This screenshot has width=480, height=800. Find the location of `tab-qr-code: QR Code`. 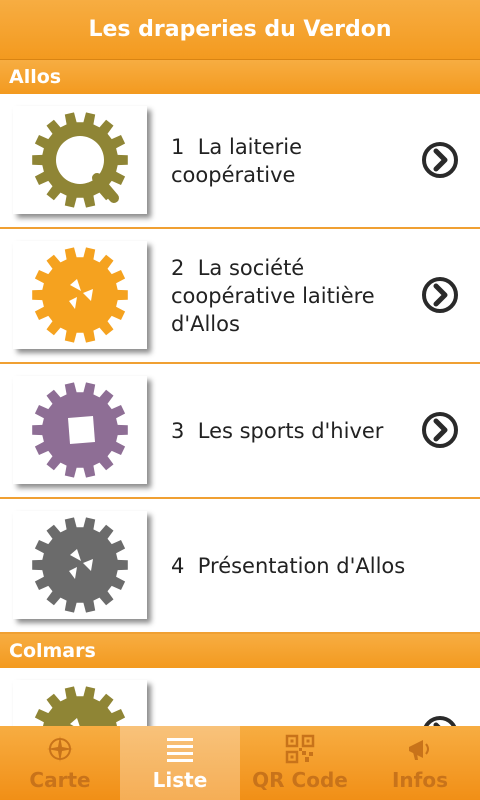

tab-qr-code: QR Code is located at coordinates (300, 763).